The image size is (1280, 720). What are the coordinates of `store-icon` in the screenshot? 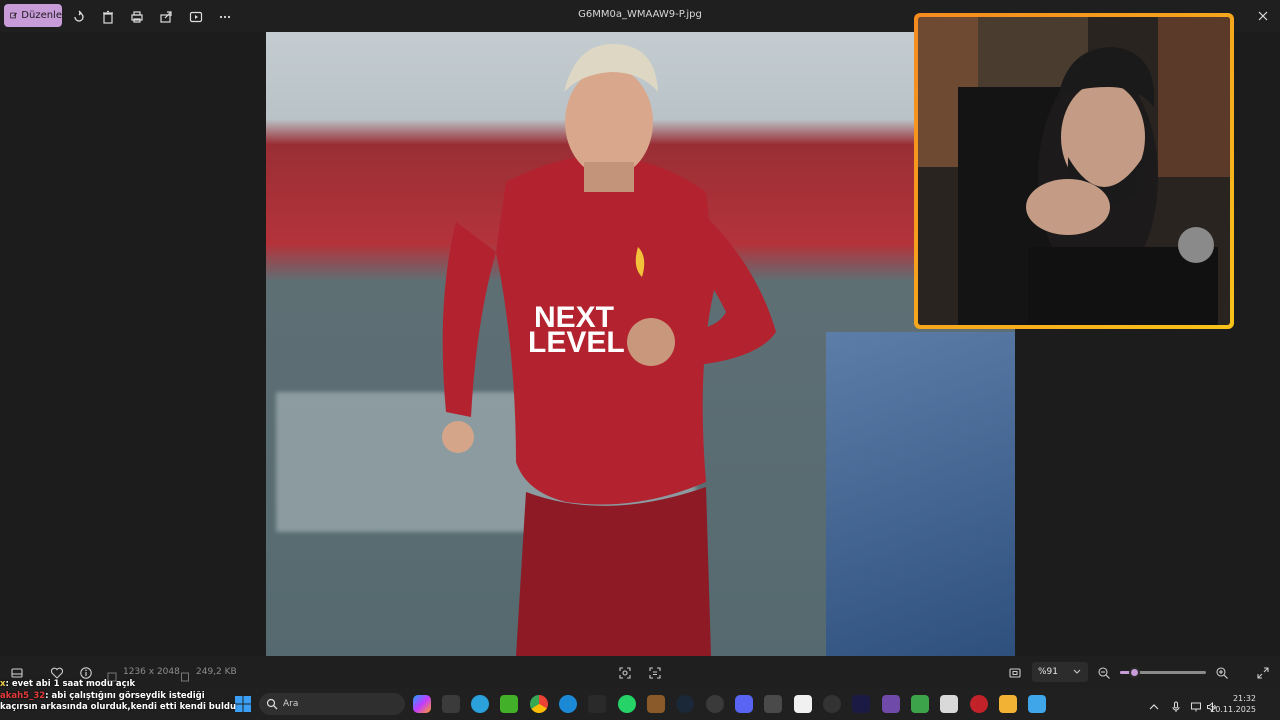 It's located at (451, 704).